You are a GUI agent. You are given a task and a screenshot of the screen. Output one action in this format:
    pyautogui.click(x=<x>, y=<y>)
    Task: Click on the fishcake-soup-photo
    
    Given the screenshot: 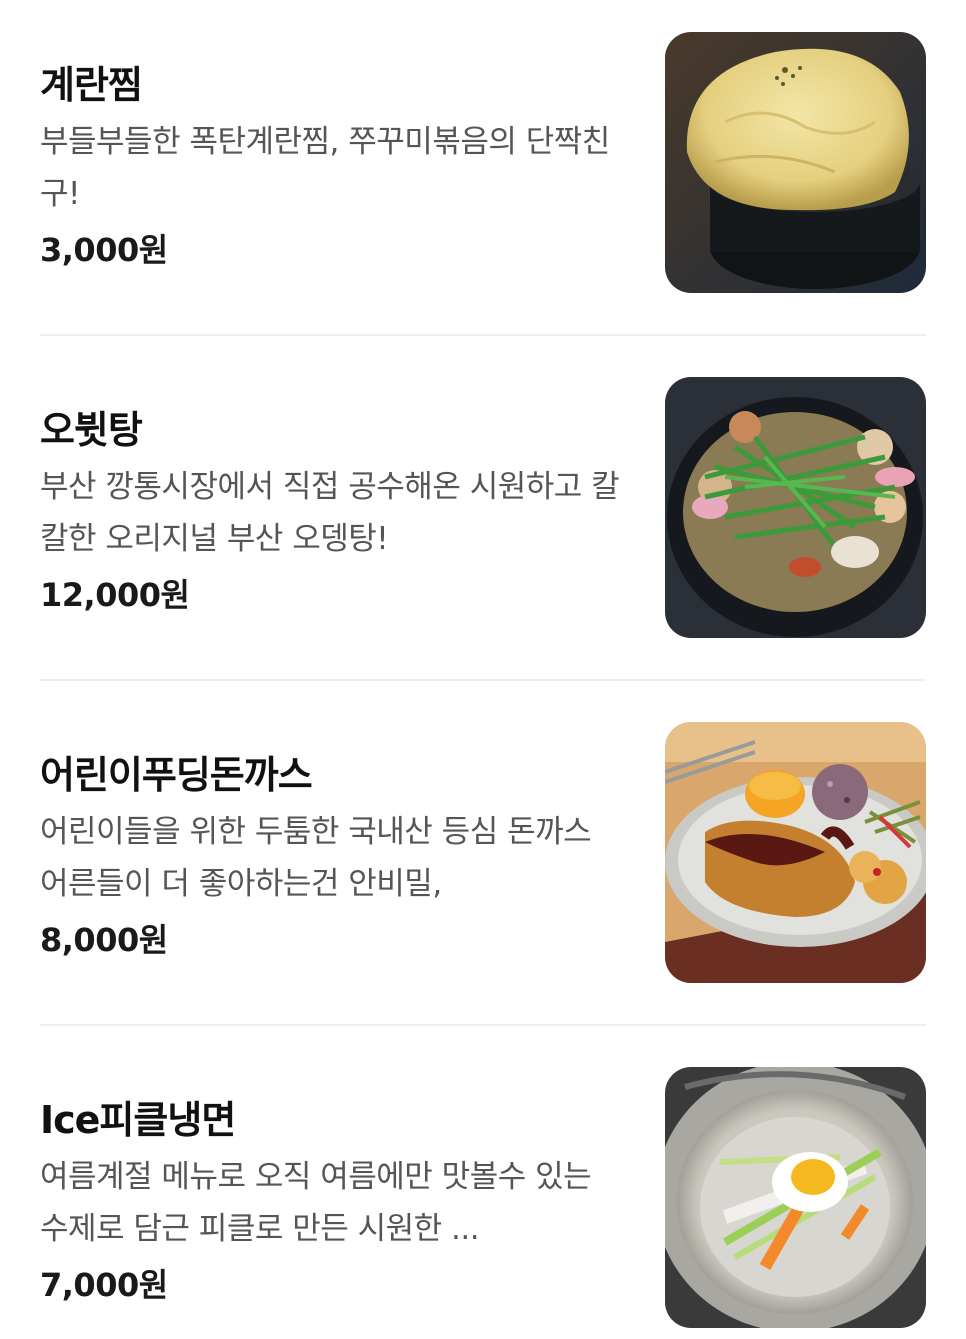 What is the action you would take?
    pyautogui.click(x=795, y=507)
    